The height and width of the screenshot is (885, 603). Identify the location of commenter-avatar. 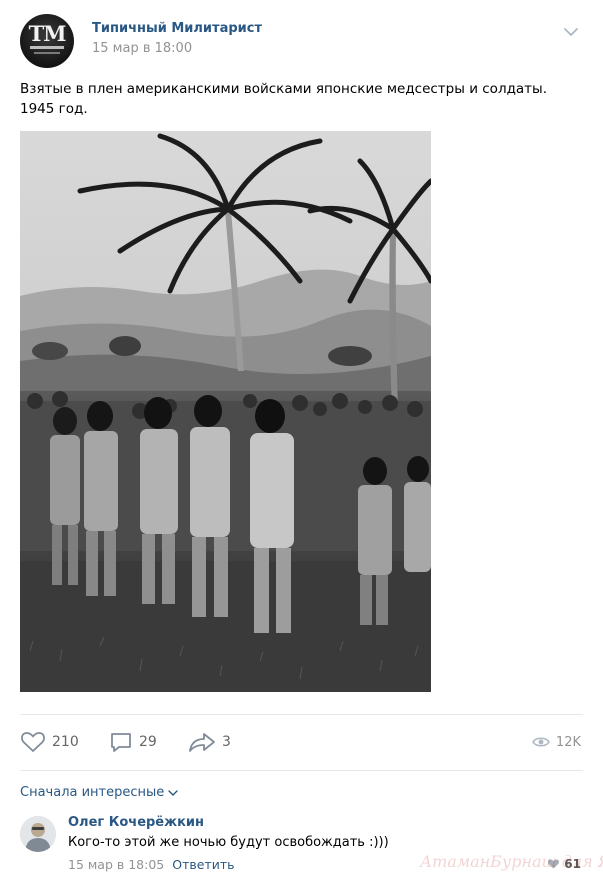
(38, 834).